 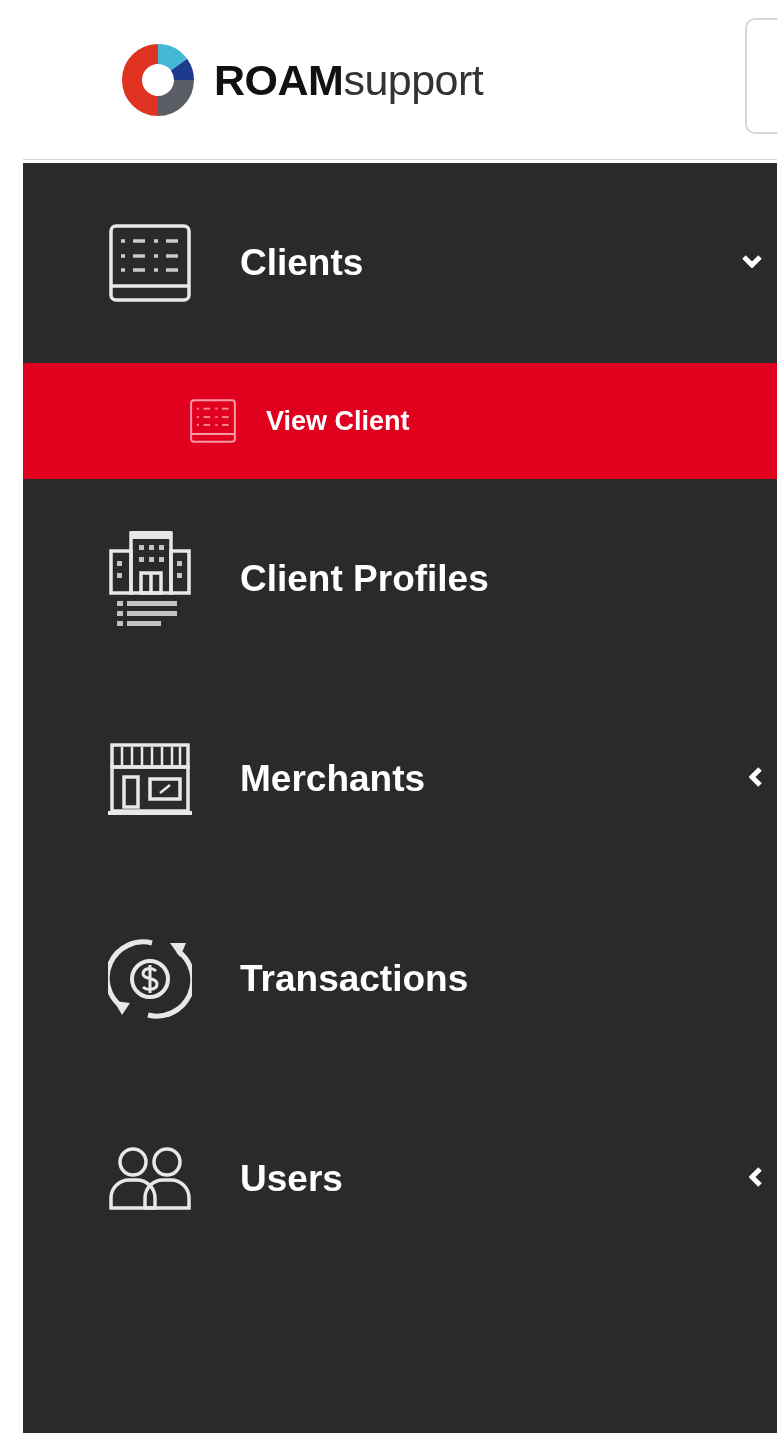 What do you see at coordinates (349, 80) in the screenshot?
I see `logo-text: ROAMsupport` at bounding box center [349, 80].